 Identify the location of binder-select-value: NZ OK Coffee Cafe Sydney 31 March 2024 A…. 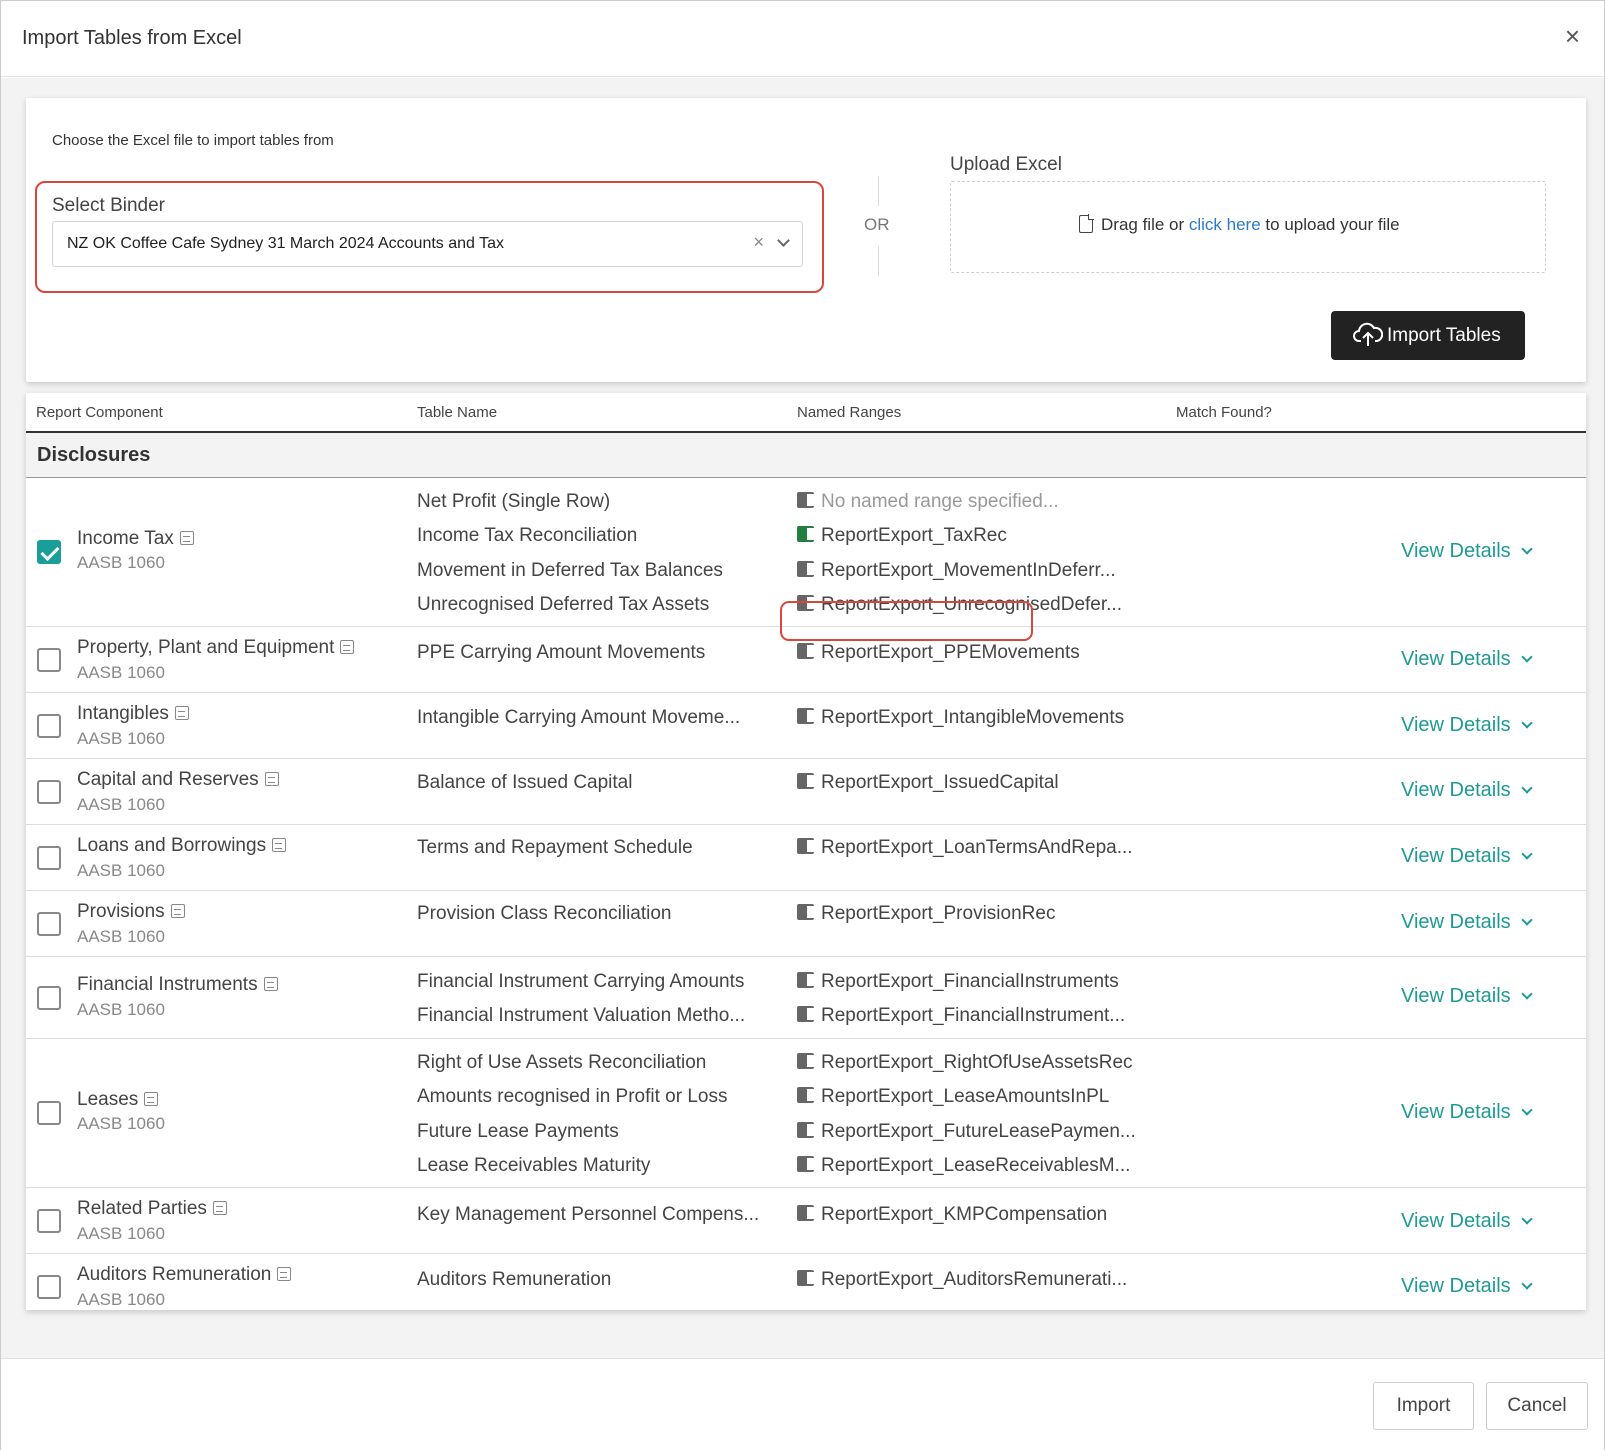
(285, 243).